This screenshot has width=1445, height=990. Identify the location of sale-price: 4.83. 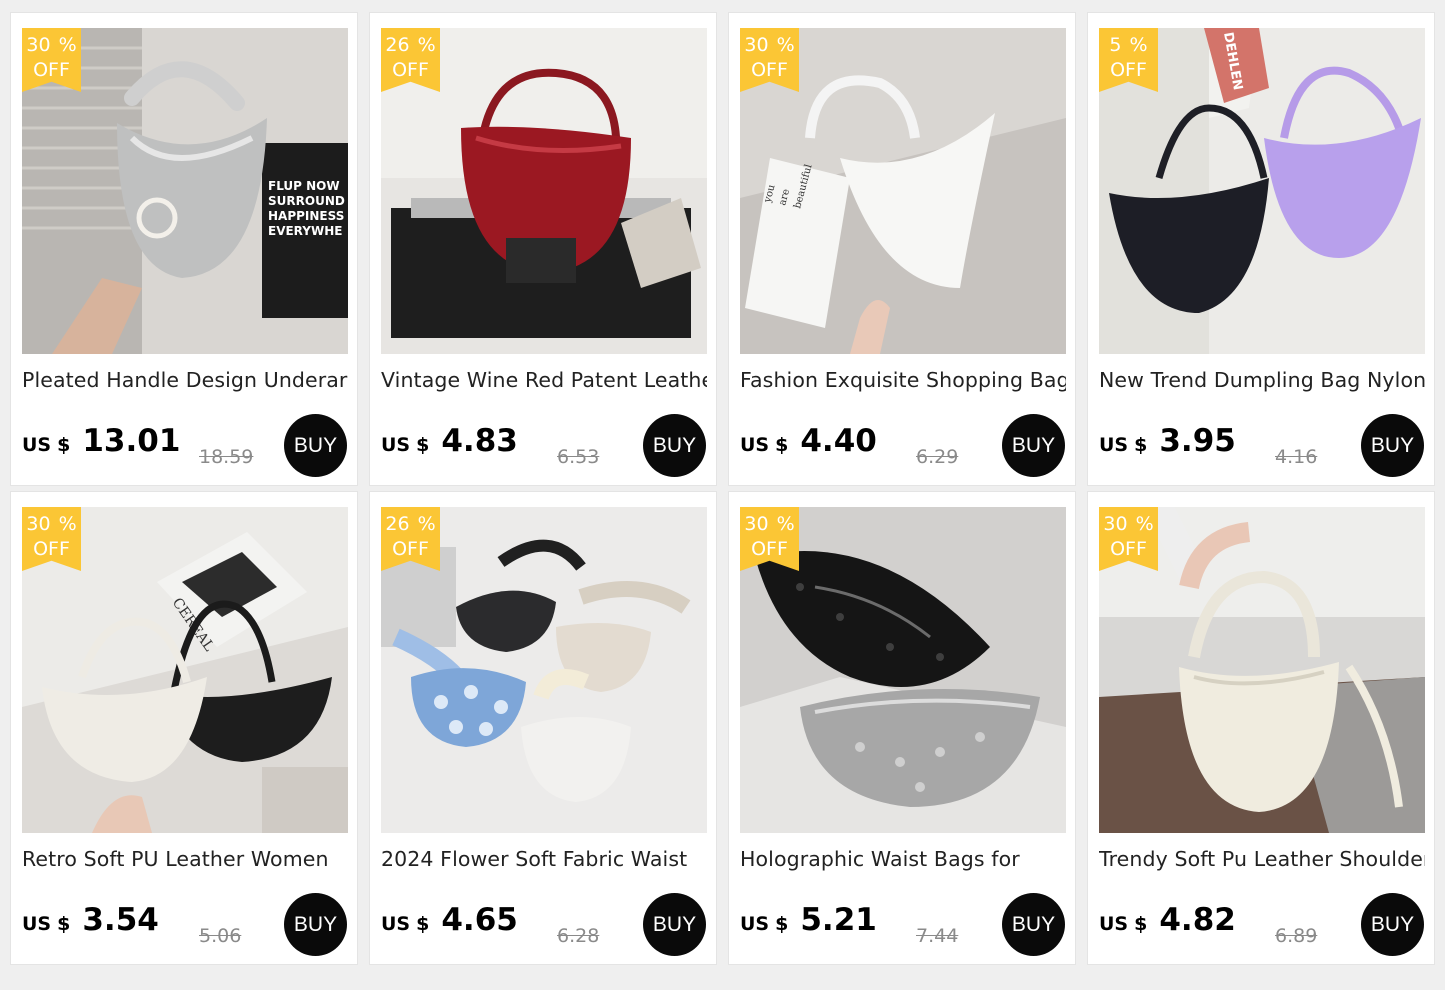
(479, 441).